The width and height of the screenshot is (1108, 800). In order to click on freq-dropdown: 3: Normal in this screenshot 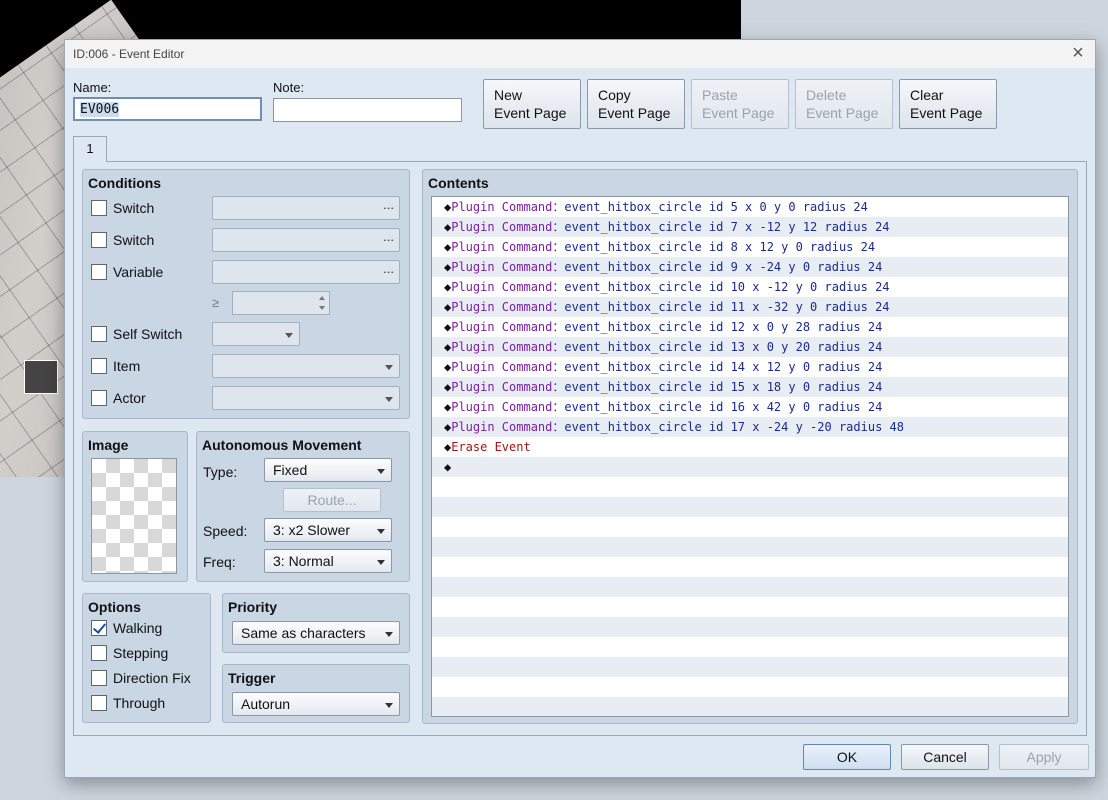, I will do `click(328, 561)`.